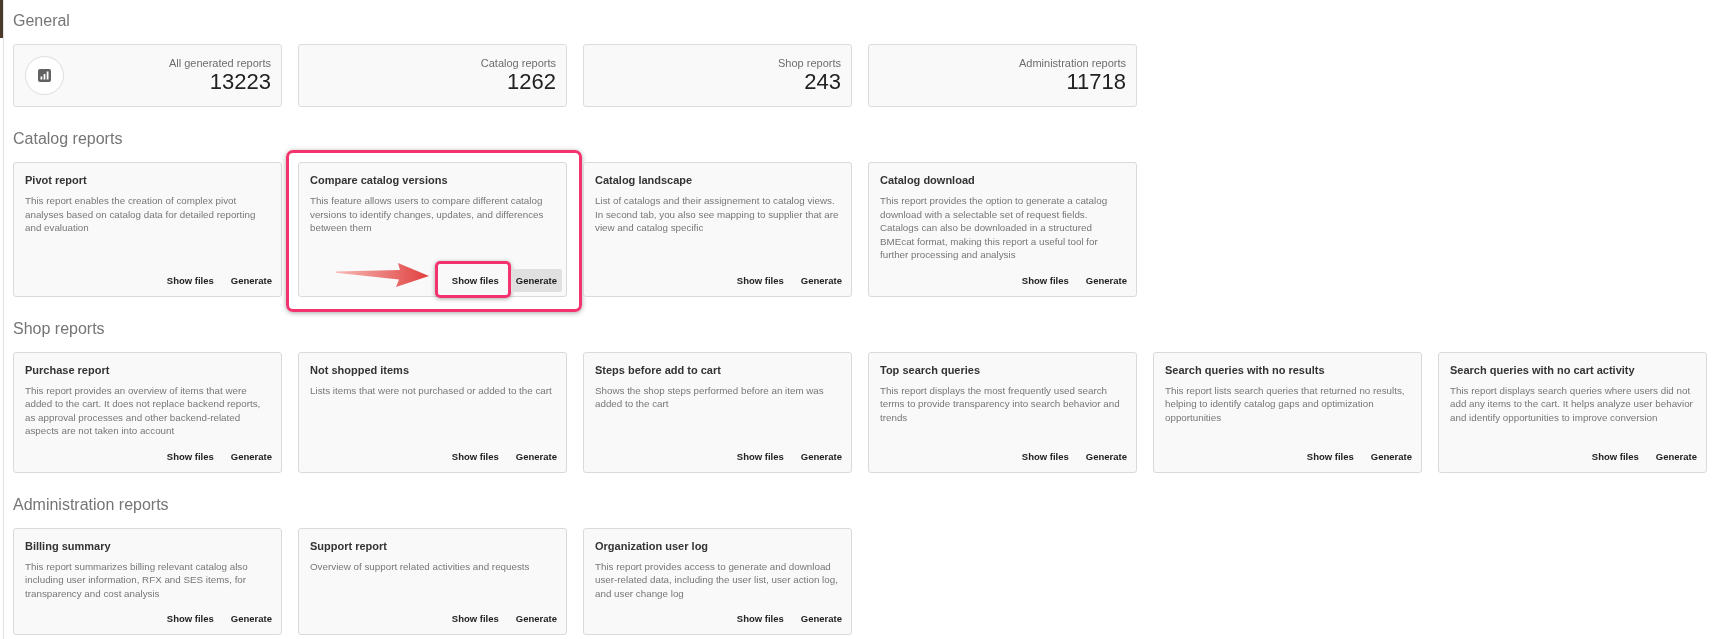 Image resolution: width=1718 pixels, height=639 pixels. What do you see at coordinates (1285, 403) in the screenshot?
I see `report-description: This report lists search queries that returned no results, helping to identify catalog gaps and optimization opportunities` at bounding box center [1285, 403].